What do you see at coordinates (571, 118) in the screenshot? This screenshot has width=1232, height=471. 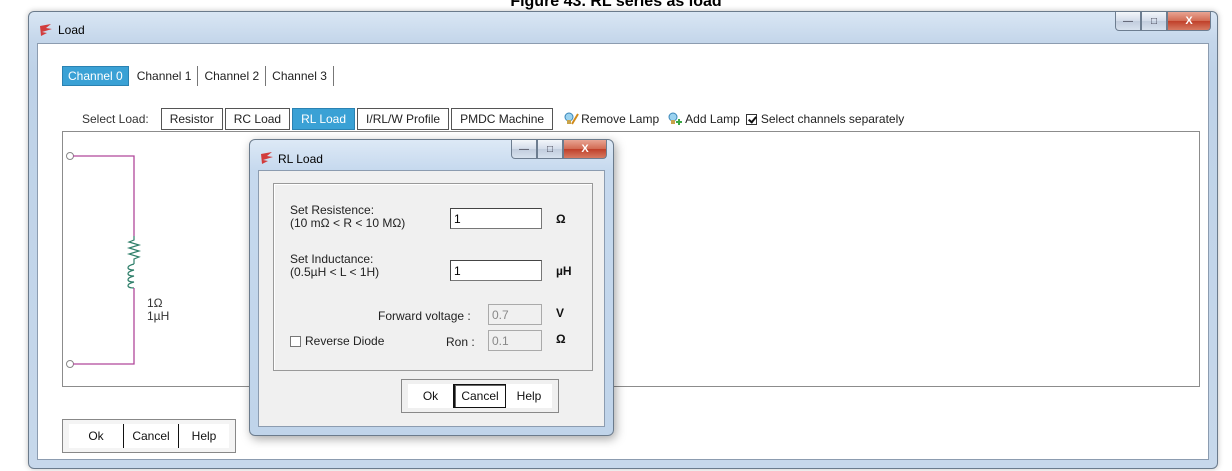 I see `remove-lamp-icon` at bounding box center [571, 118].